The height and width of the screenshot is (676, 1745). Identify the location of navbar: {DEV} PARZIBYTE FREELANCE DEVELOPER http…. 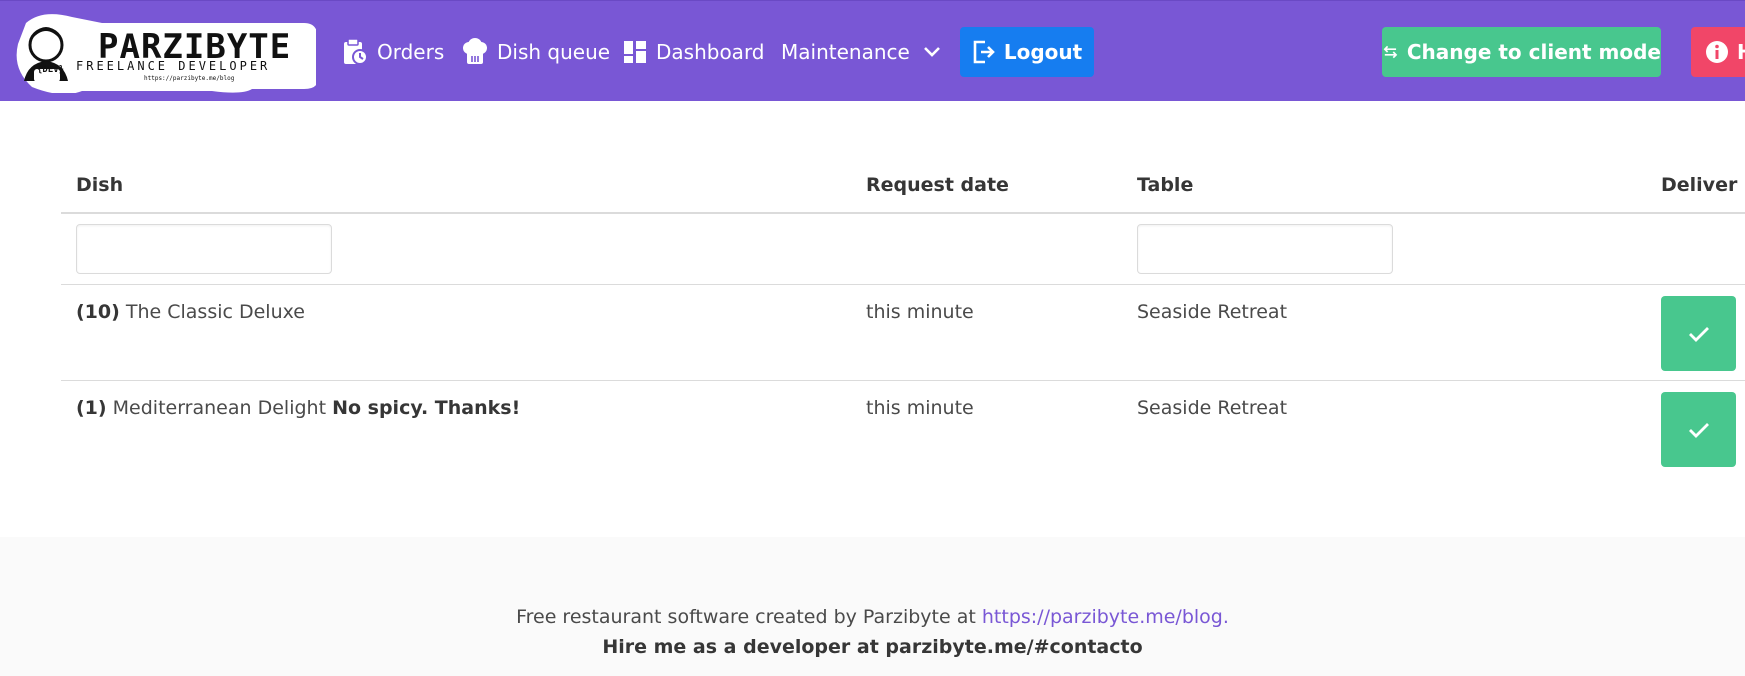
(872, 50).